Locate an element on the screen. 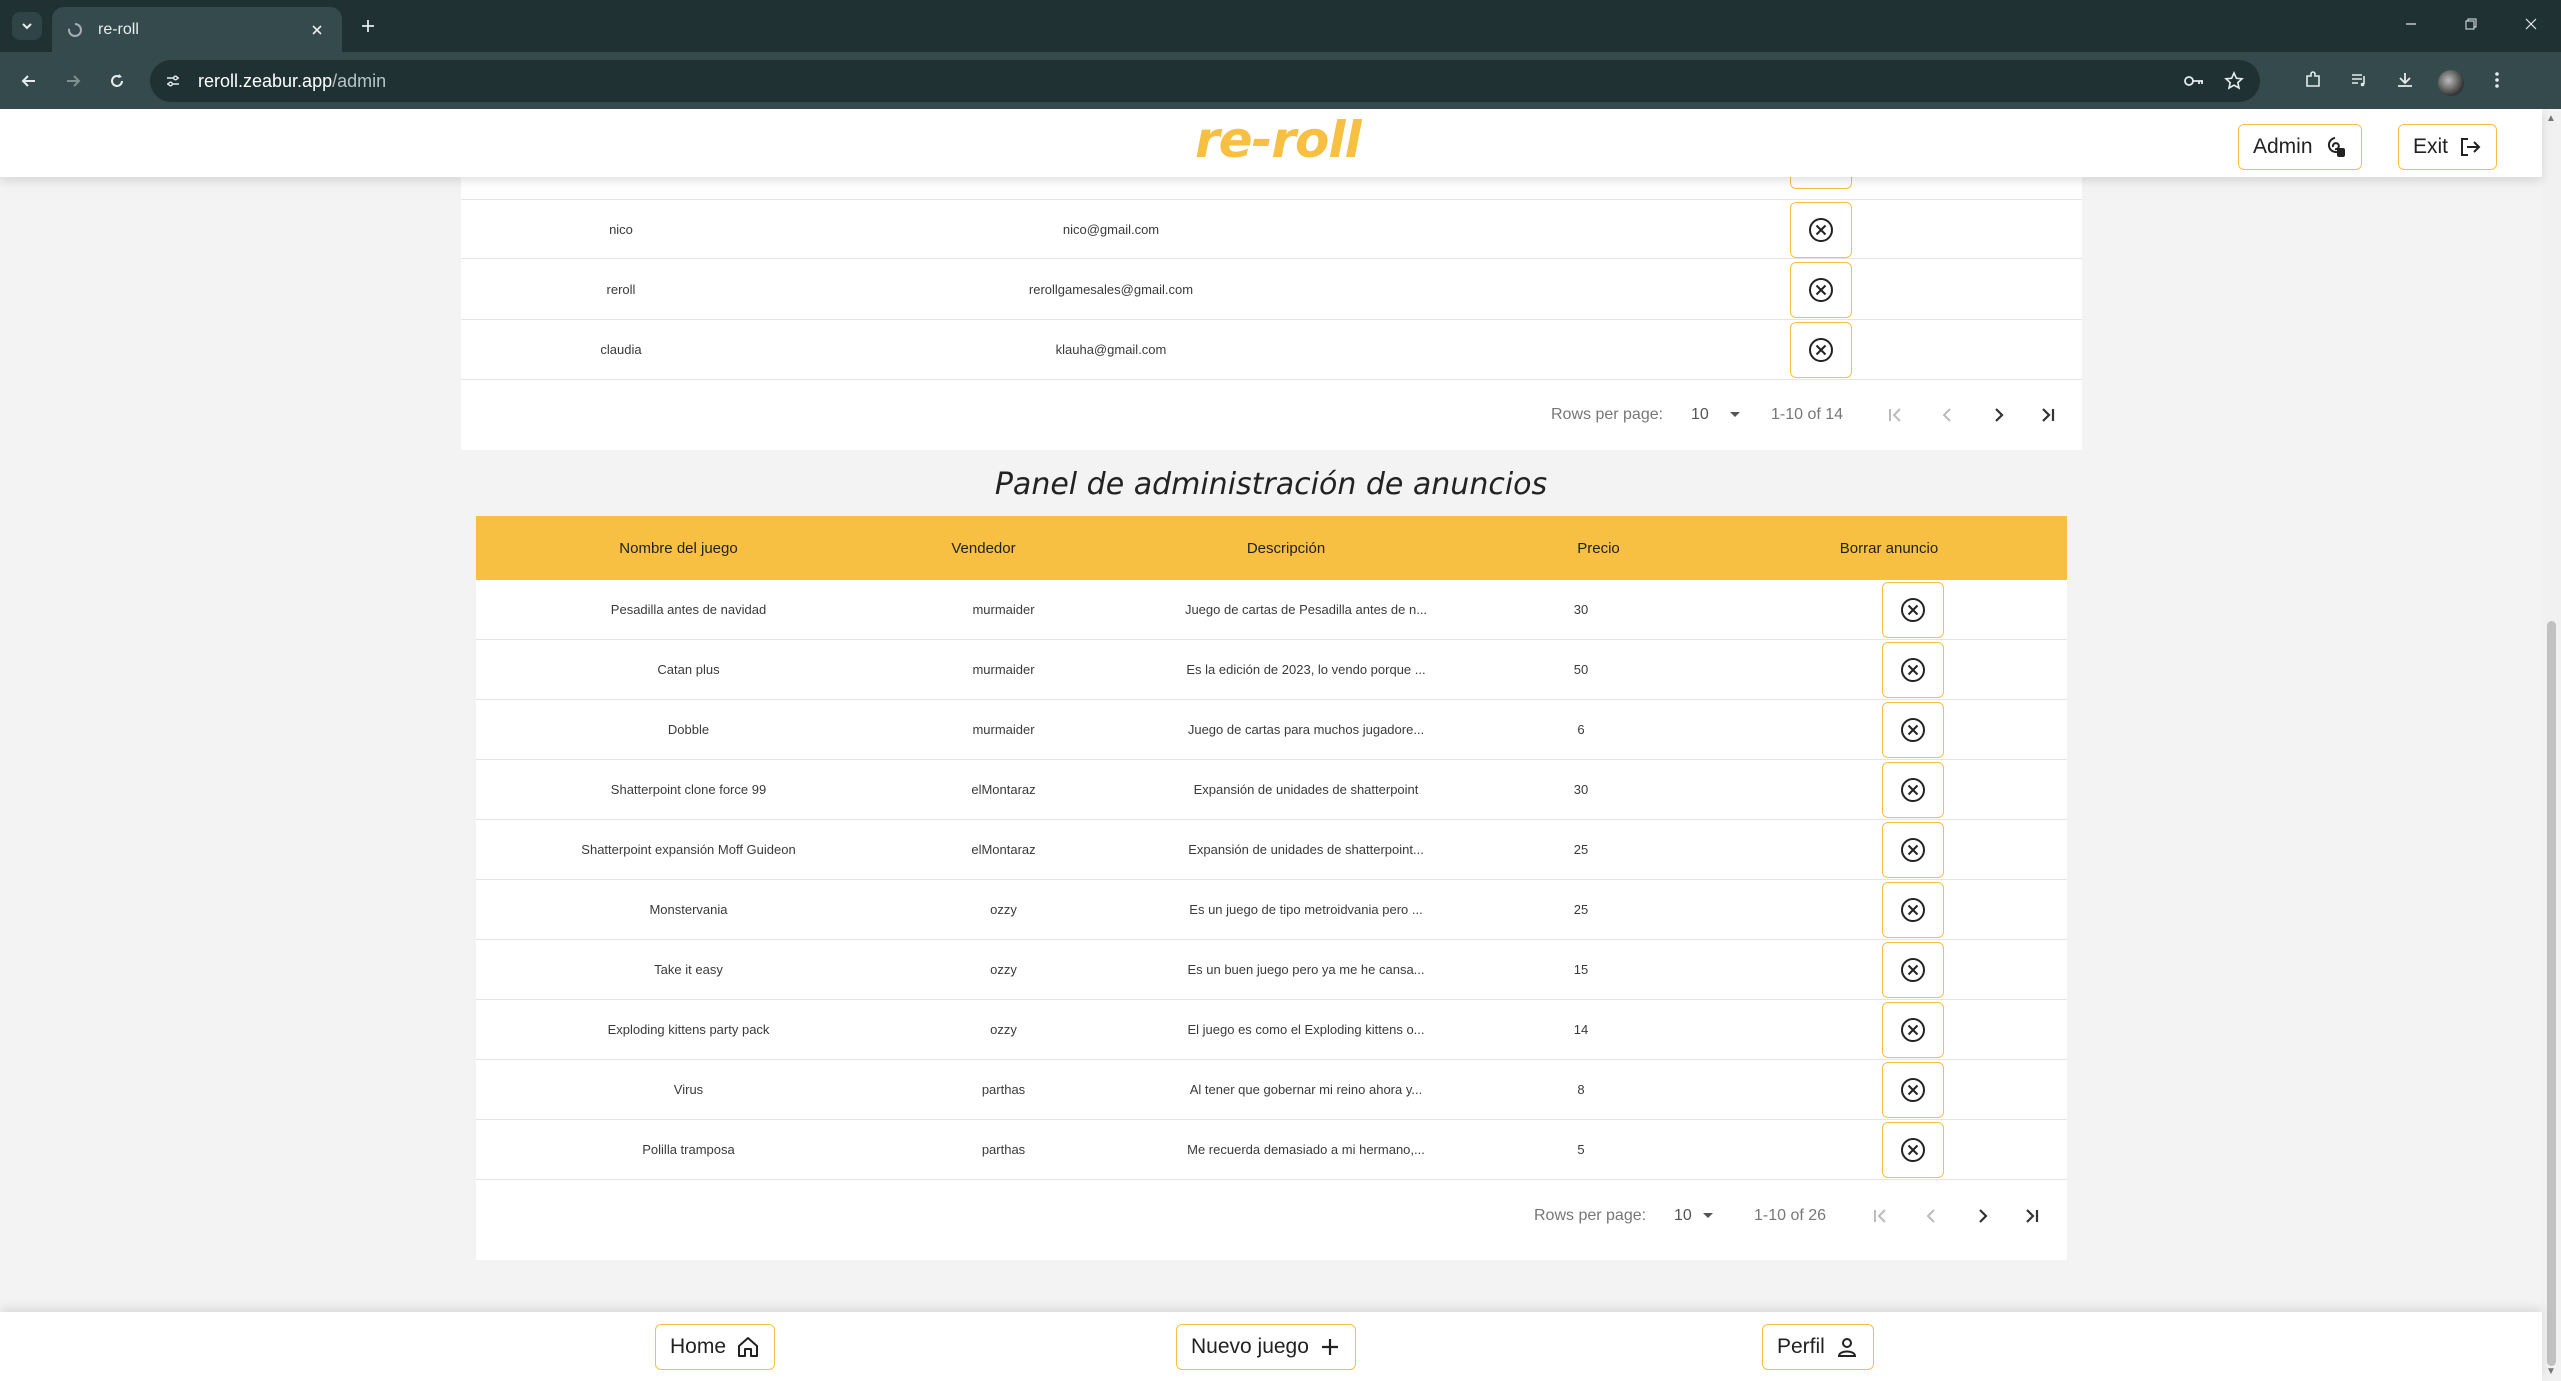  chevron-left-icon is located at coordinates (1930, 1216).